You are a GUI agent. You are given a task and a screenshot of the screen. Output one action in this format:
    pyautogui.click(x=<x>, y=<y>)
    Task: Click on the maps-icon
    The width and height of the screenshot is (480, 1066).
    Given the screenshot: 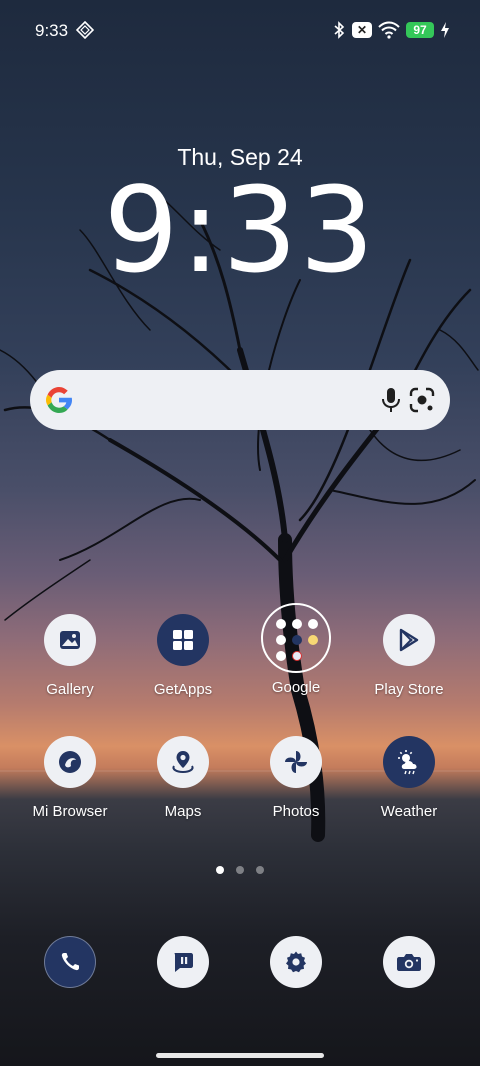 What is the action you would take?
    pyautogui.click(x=183, y=762)
    